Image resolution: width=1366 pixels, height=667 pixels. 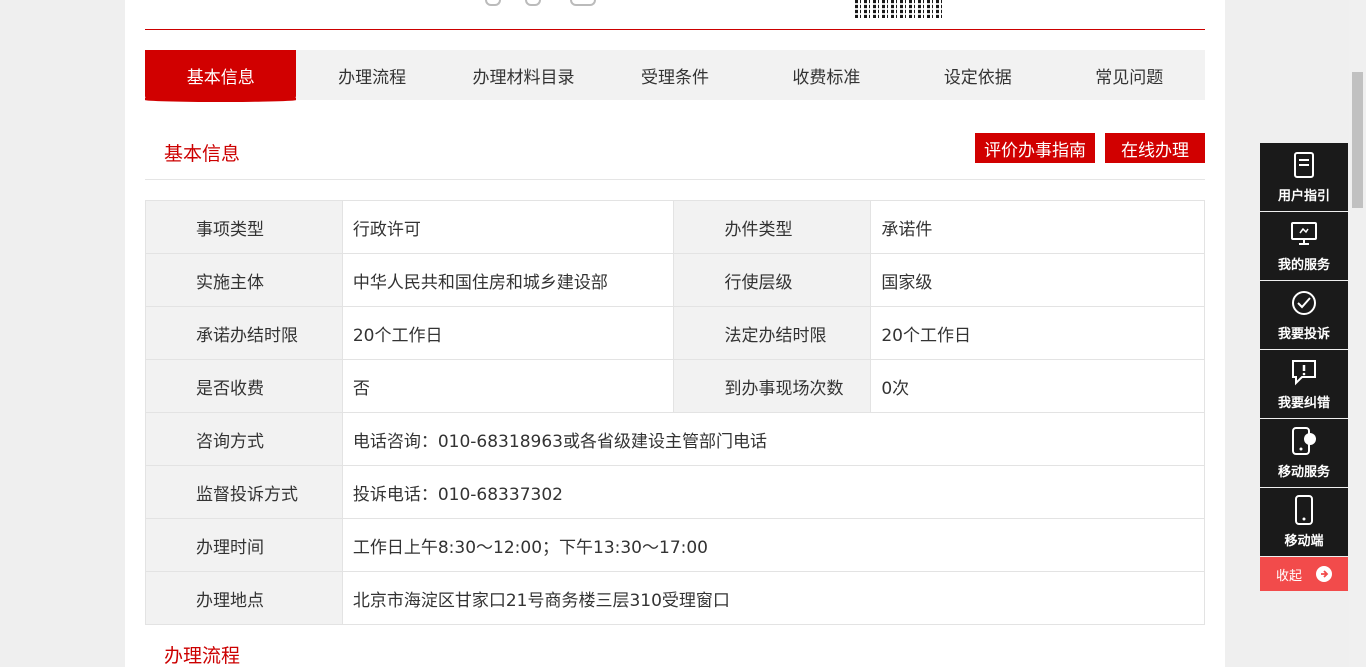 I want to click on row-label: 办理时间, so click(x=244, y=545).